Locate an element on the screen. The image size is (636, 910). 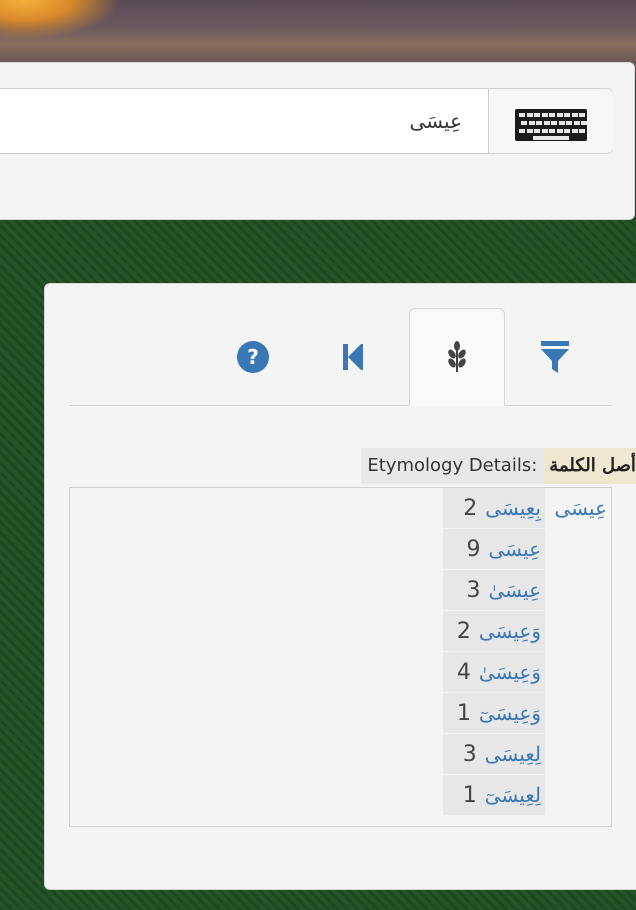
form-row: عِيسَى 9 is located at coordinates (494, 549).